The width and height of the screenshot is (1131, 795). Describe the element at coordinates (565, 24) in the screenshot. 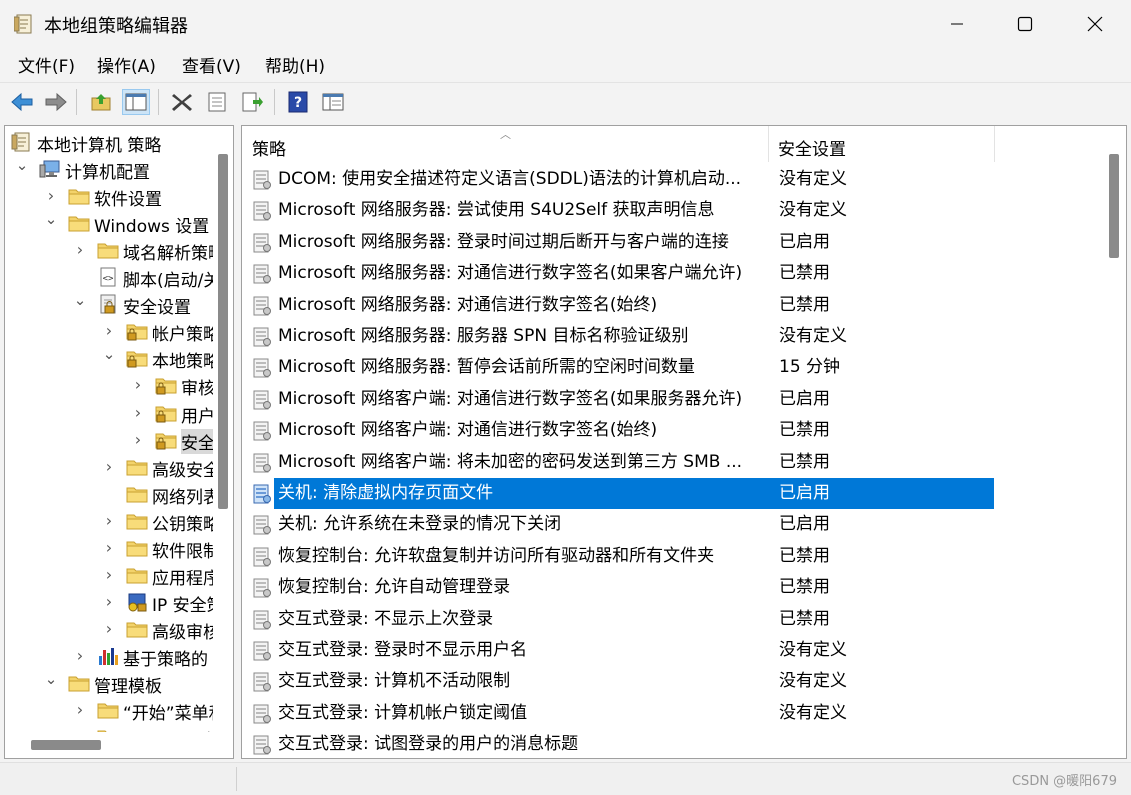

I see `title-bar: 本地组策略编辑器` at that location.